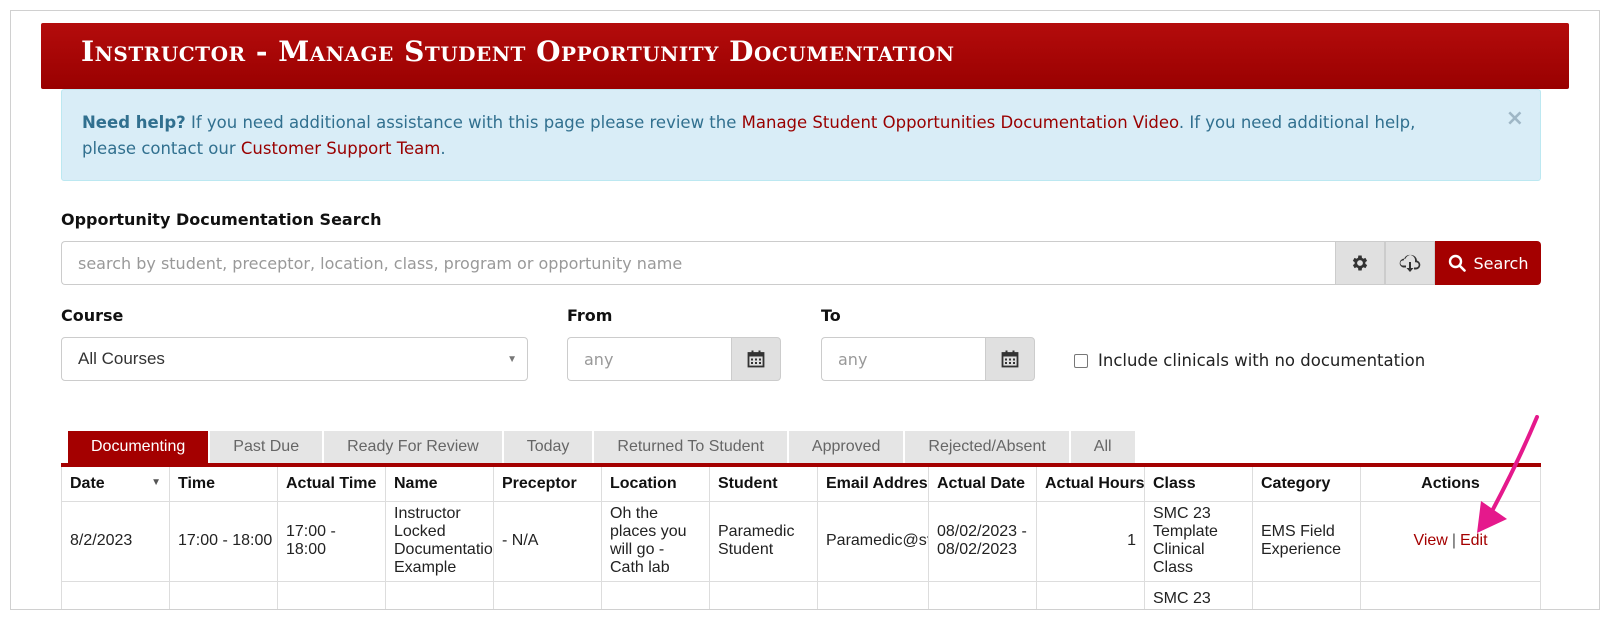  Describe the element at coordinates (873, 484) in the screenshot. I see `column-header-email: Email Address` at that location.